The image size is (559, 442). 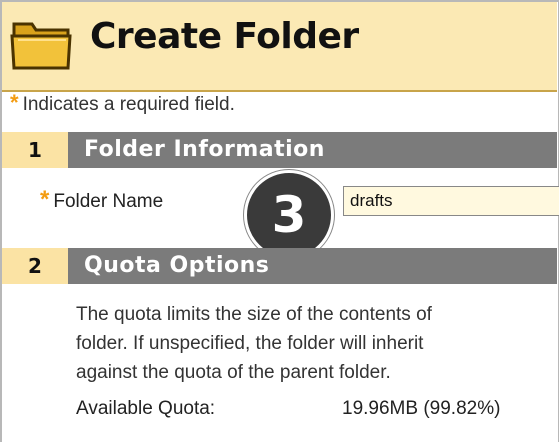 I want to click on folder-name-label: * Folder Name, so click(x=101, y=200).